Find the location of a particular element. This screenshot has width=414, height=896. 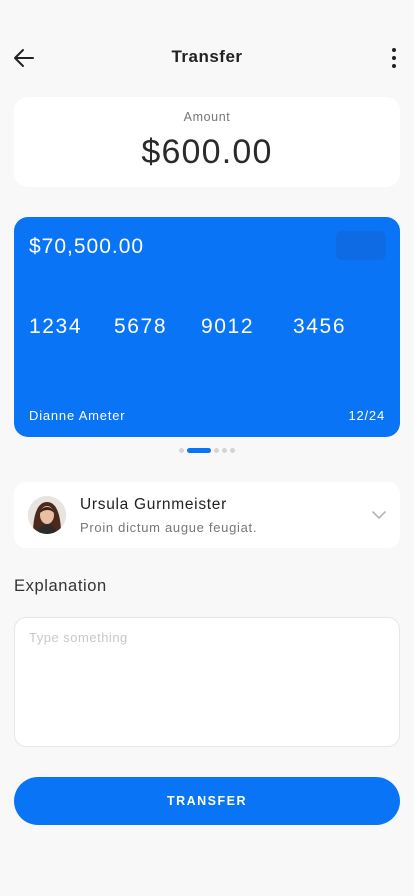

recipient-name: Ursula Gurnmeister is located at coordinates (153, 504).